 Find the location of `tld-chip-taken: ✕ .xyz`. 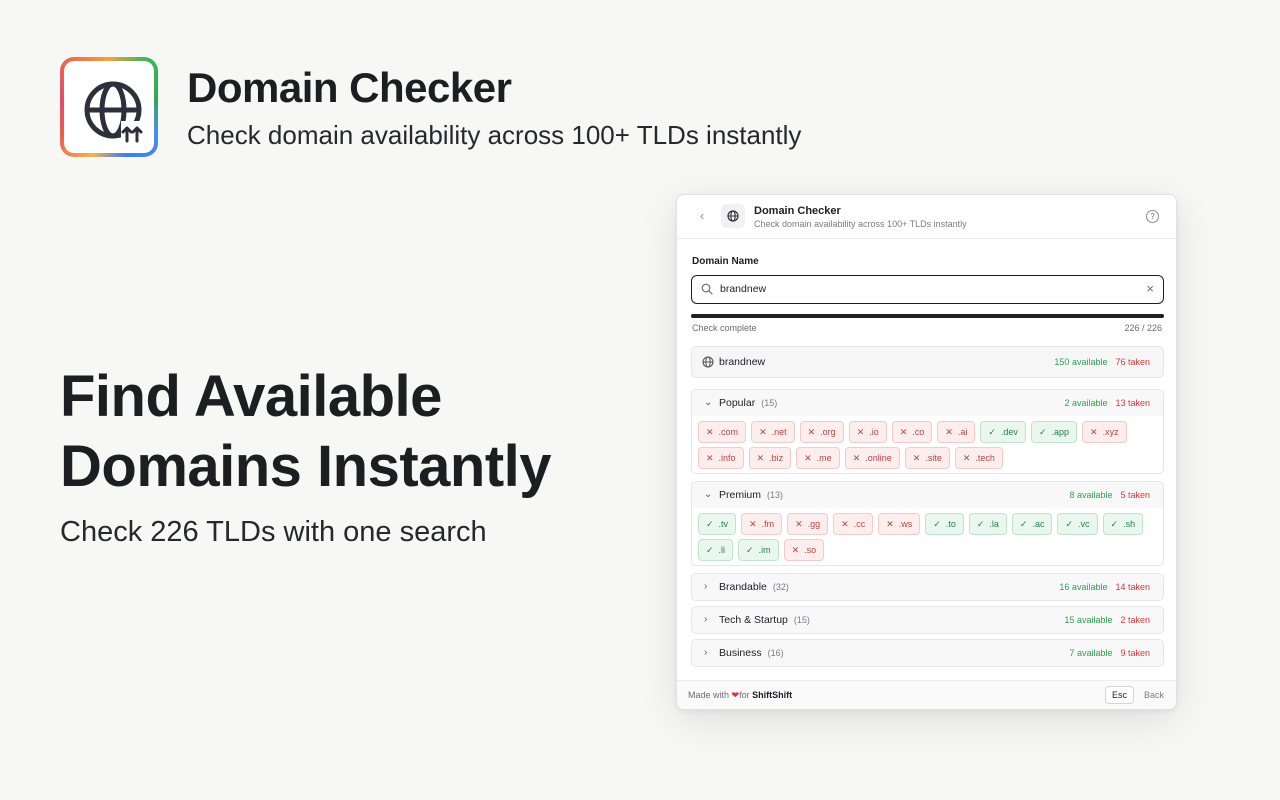

tld-chip-taken: ✕ .xyz is located at coordinates (1104, 432).